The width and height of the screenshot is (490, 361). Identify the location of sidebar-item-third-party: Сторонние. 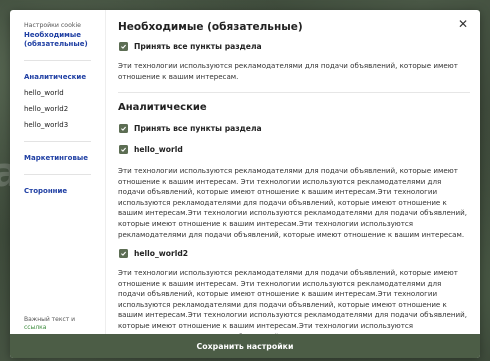
(64, 191).